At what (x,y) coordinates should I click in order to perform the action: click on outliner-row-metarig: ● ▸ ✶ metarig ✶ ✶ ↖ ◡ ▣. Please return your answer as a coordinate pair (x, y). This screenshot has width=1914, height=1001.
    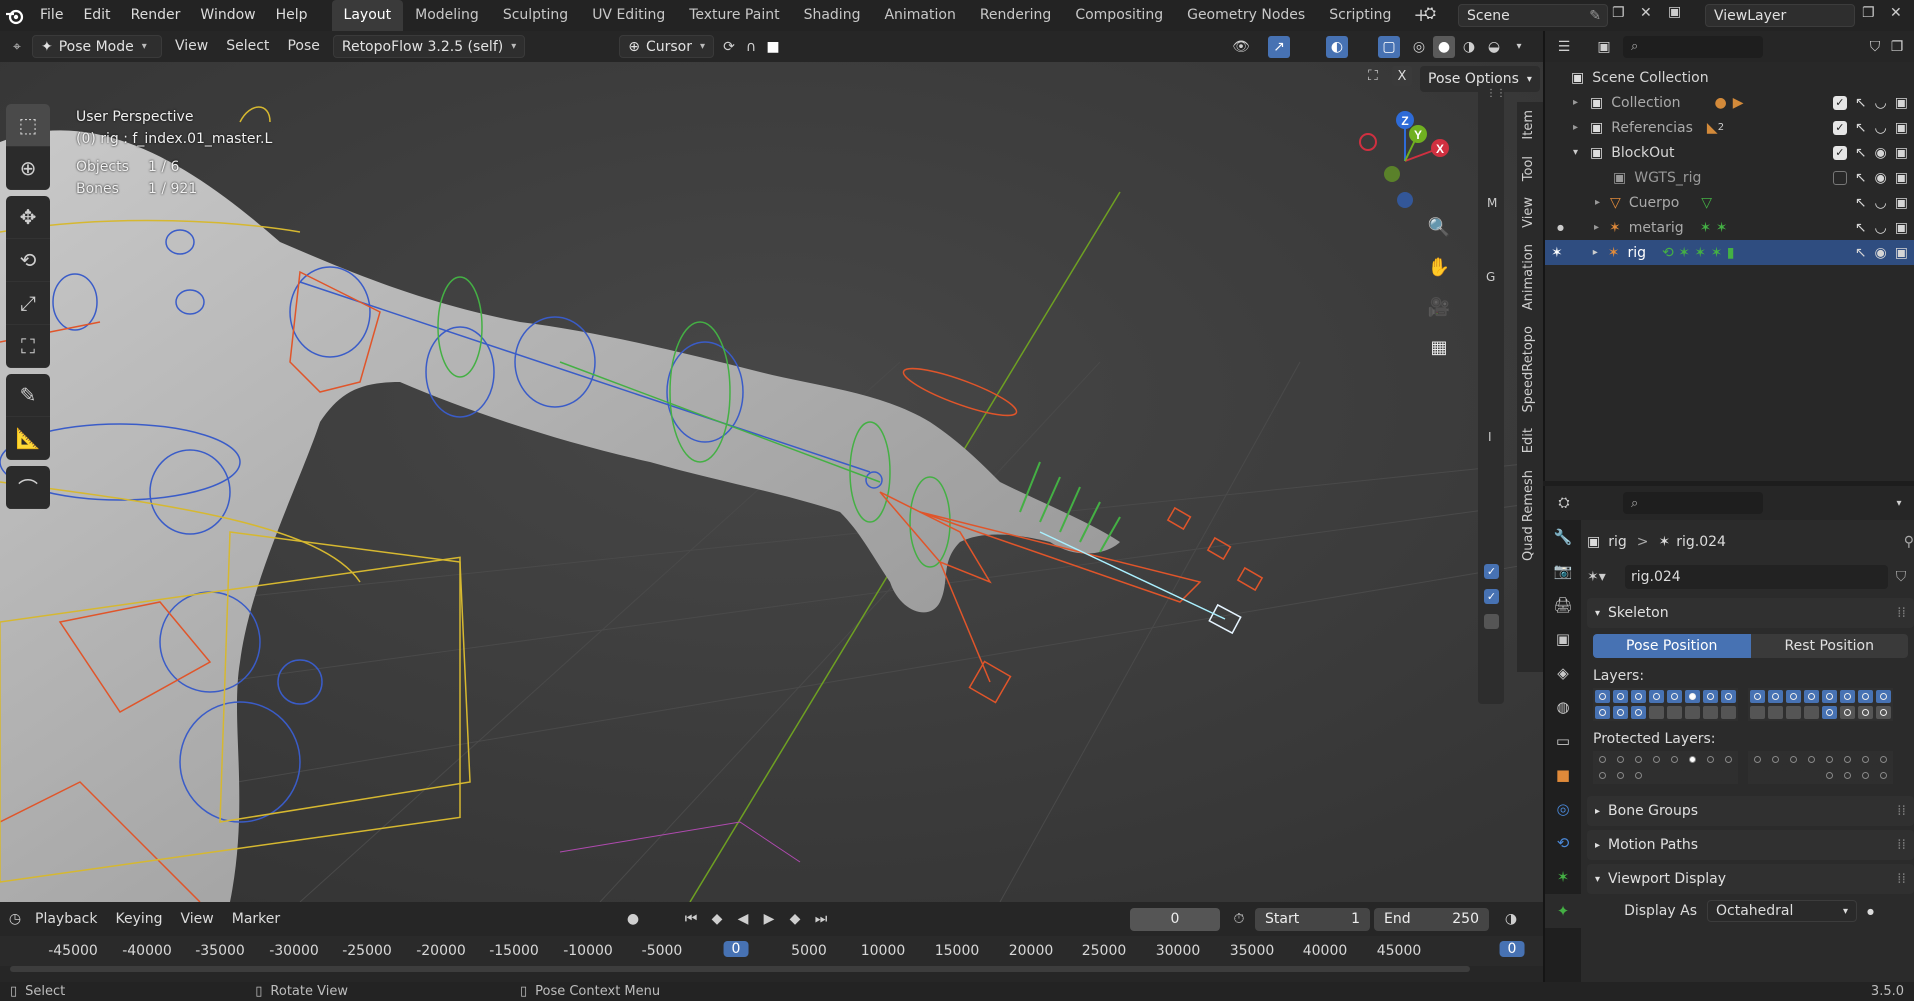
    Looking at the image, I should click on (1729, 227).